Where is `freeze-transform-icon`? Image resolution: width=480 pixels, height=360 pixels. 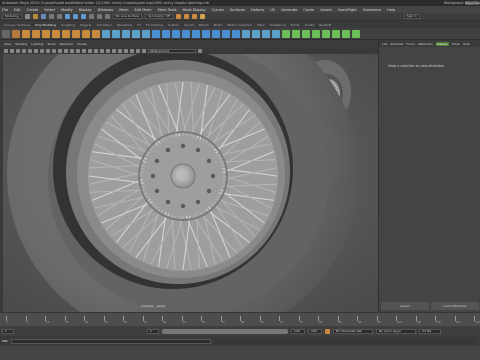 freeze-transform-icon is located at coordinates (286, 33).